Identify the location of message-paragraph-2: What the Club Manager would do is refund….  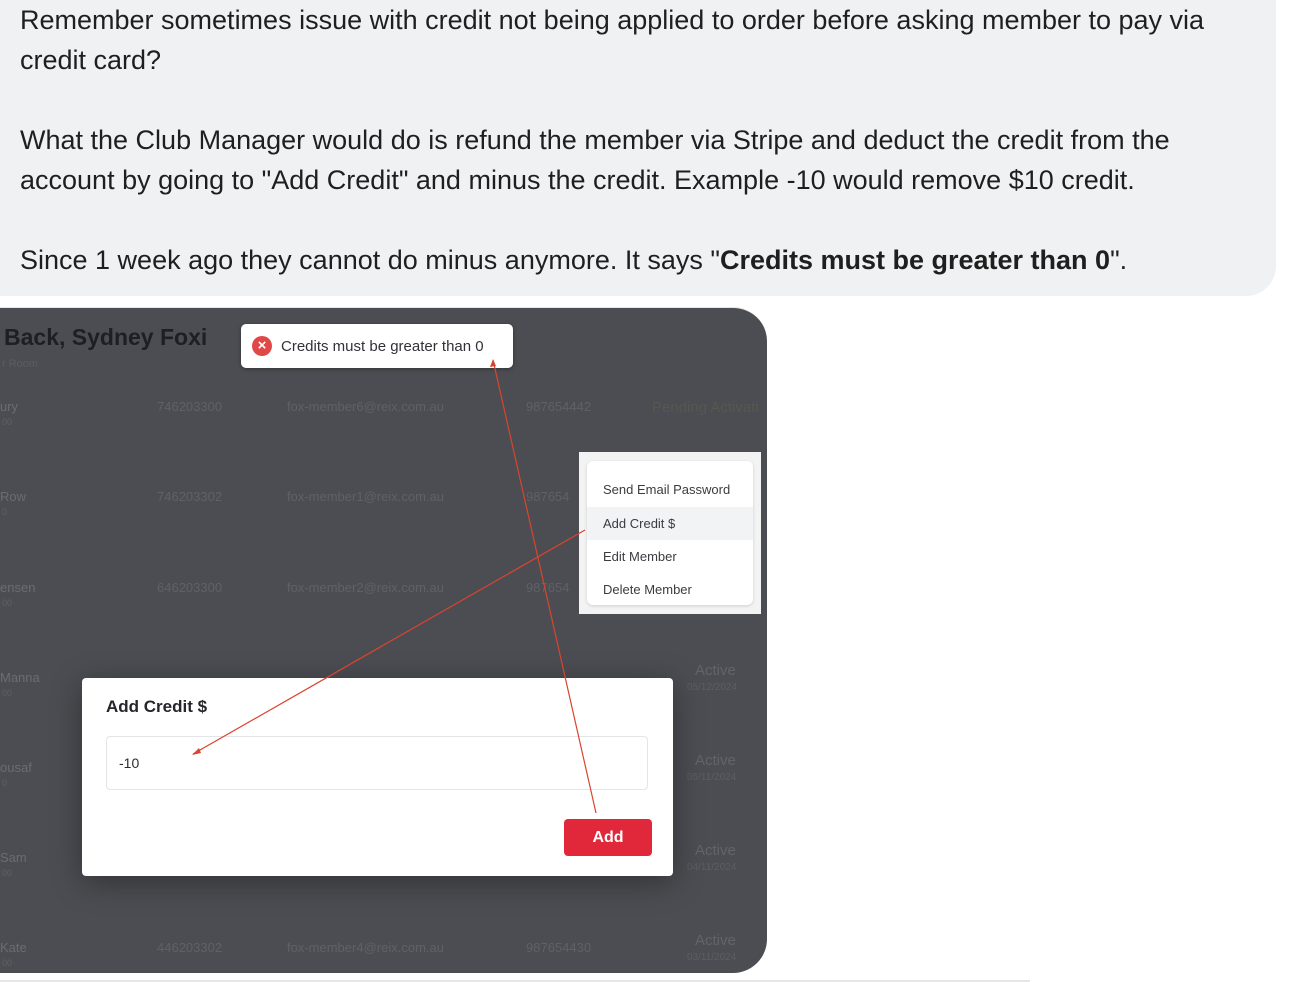
(595, 160).